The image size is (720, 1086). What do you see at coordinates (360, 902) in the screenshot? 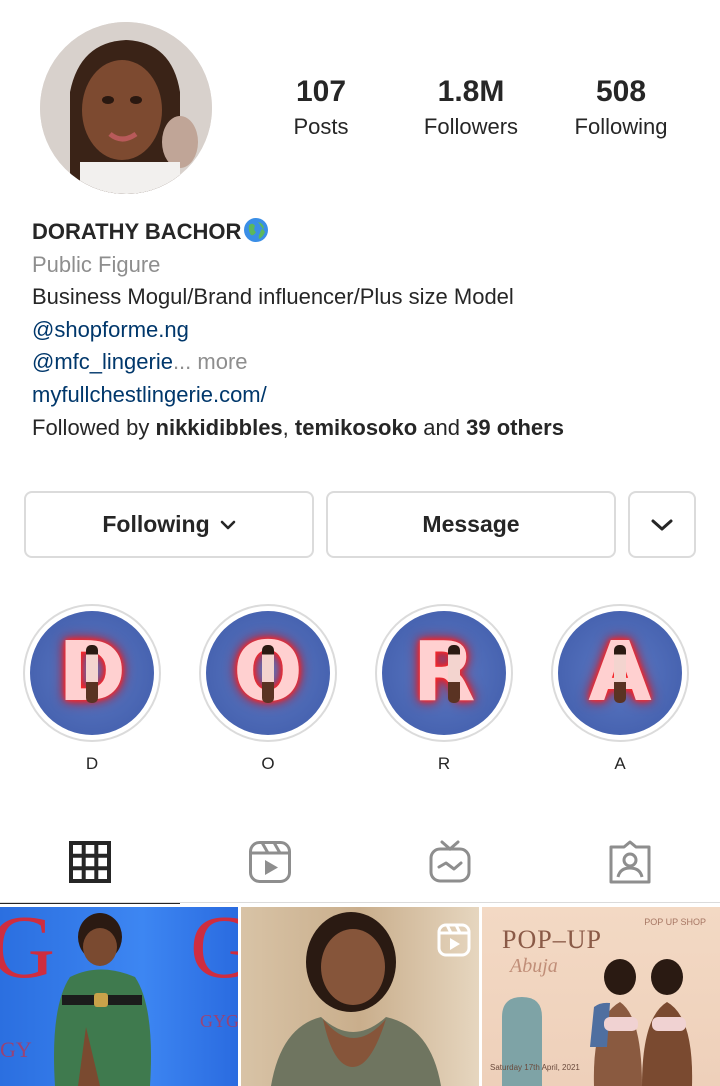
I see `tabs-divider` at bounding box center [360, 902].